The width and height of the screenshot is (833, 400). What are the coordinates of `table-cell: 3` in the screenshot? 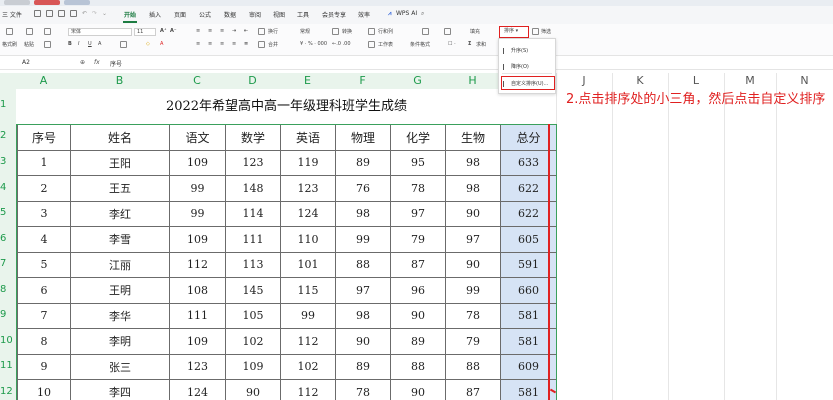 It's located at (44, 213).